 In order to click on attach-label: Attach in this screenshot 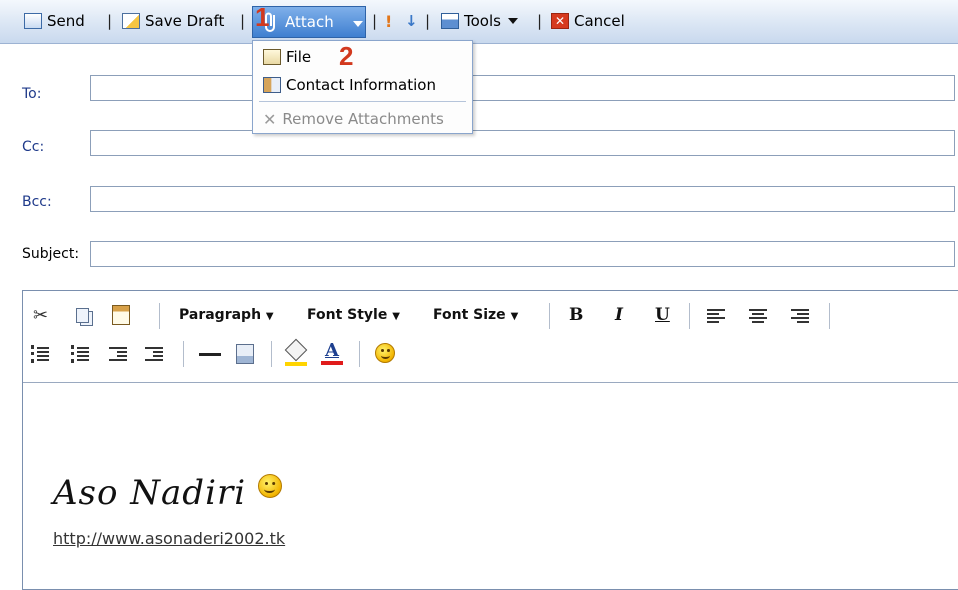, I will do `click(309, 22)`.